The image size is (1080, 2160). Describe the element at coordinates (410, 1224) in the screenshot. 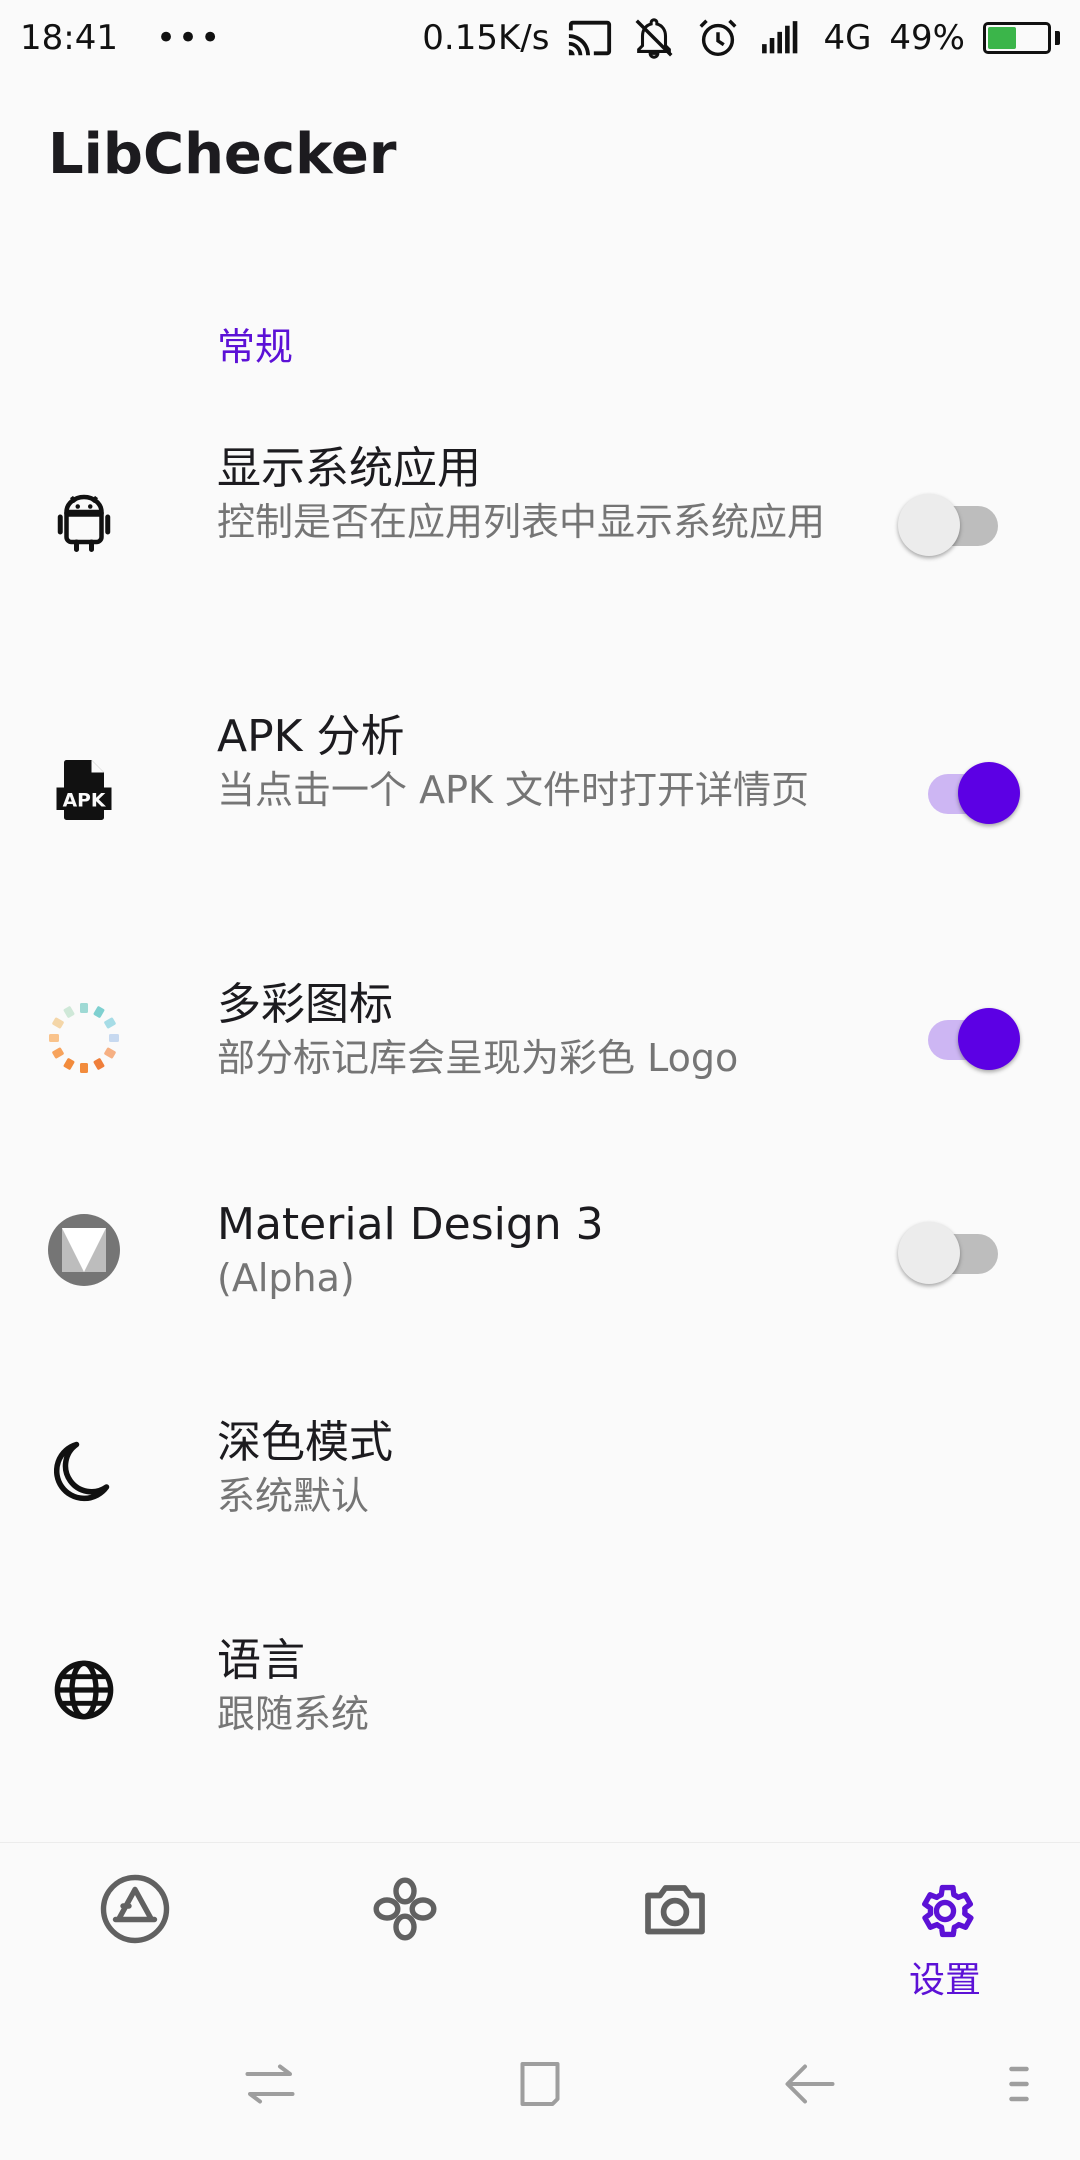

I see `setting-title: Material Design 3` at that location.